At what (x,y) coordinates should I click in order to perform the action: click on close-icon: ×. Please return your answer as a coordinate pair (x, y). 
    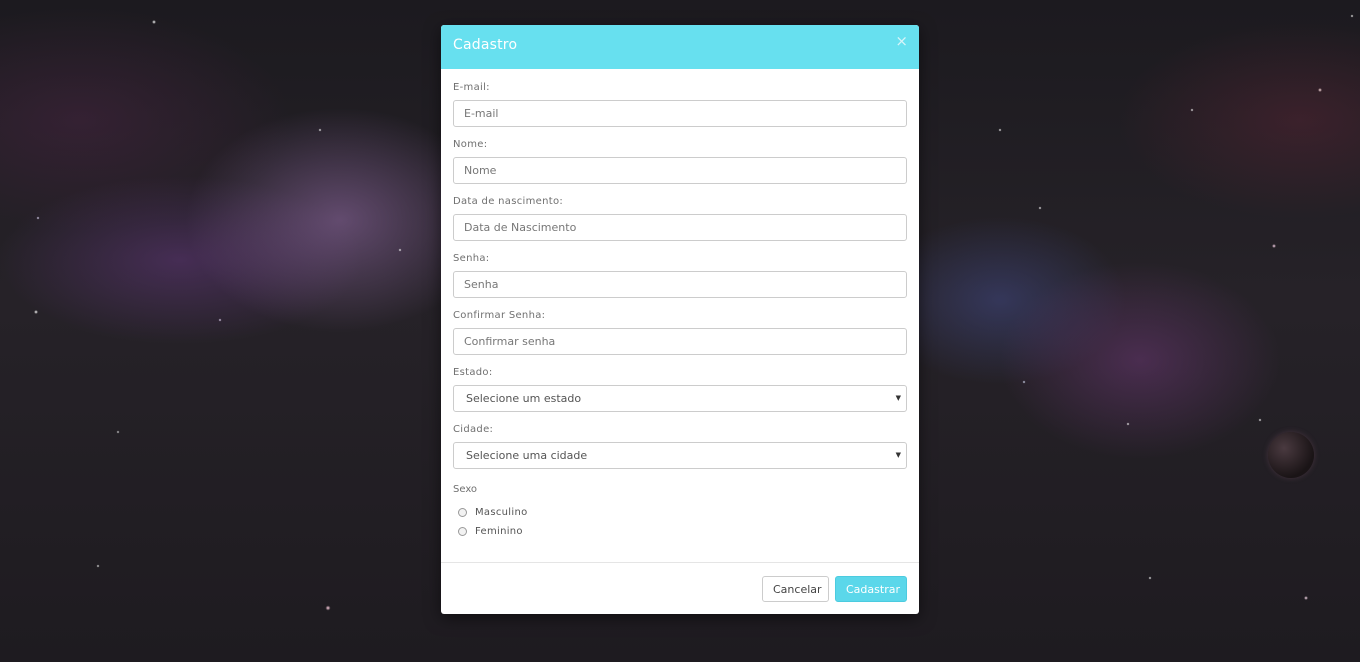
    Looking at the image, I should click on (901, 41).